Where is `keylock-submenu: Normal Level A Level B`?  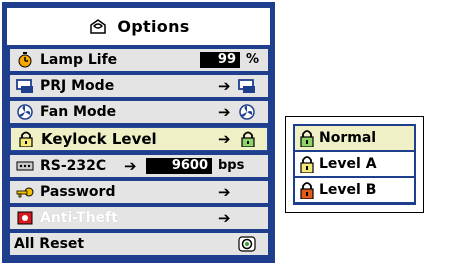 keylock-submenu: Normal Level A Level B is located at coordinates (354, 164).